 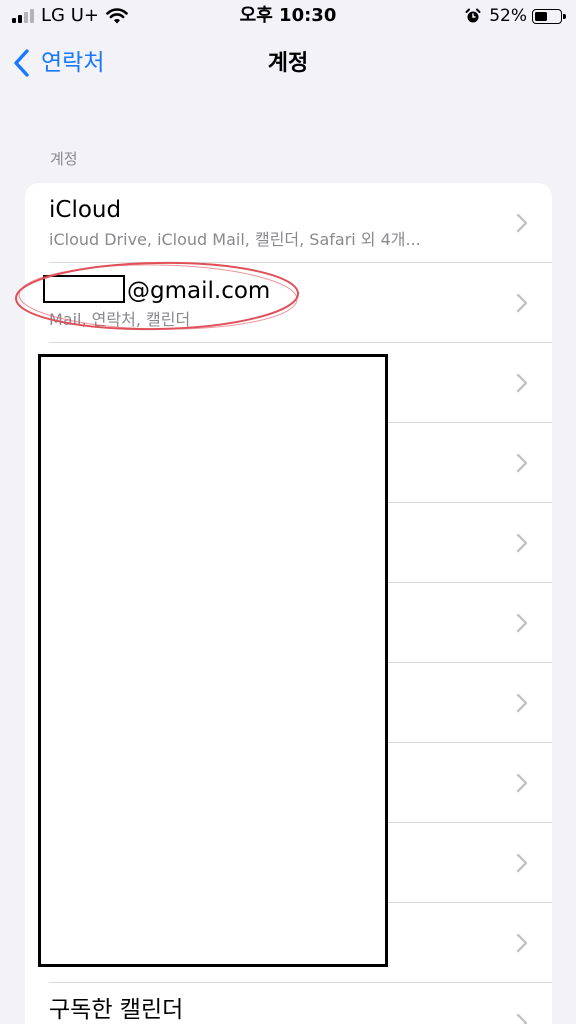 I want to click on page-title: 계정, so click(x=288, y=63).